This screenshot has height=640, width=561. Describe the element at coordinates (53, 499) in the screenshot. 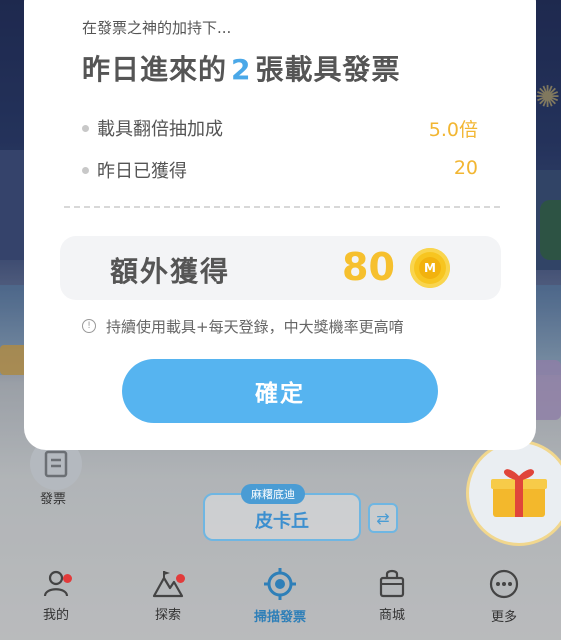

I see `receipt-label: 發票` at that location.